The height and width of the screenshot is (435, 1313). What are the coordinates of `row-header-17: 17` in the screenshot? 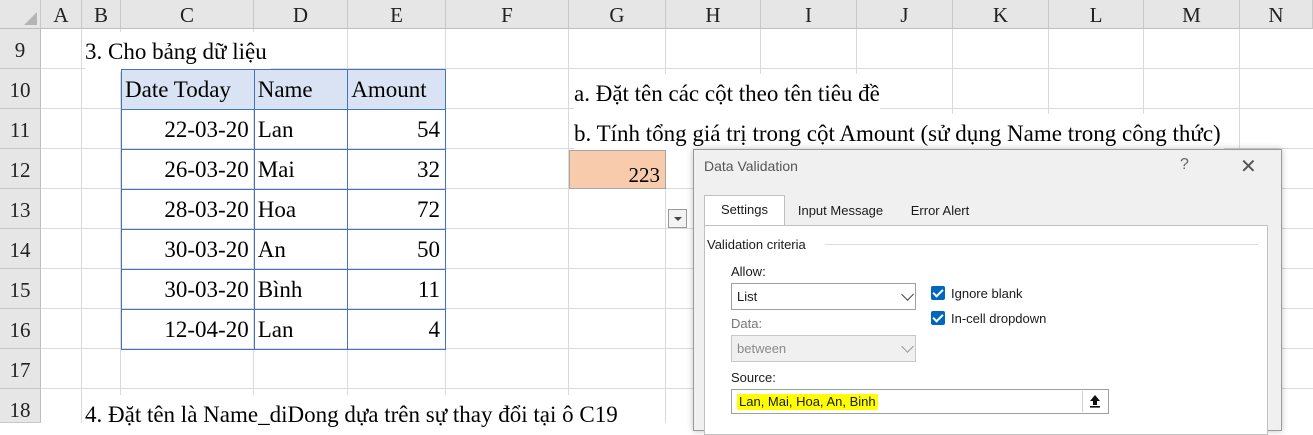 It's located at (20, 369).